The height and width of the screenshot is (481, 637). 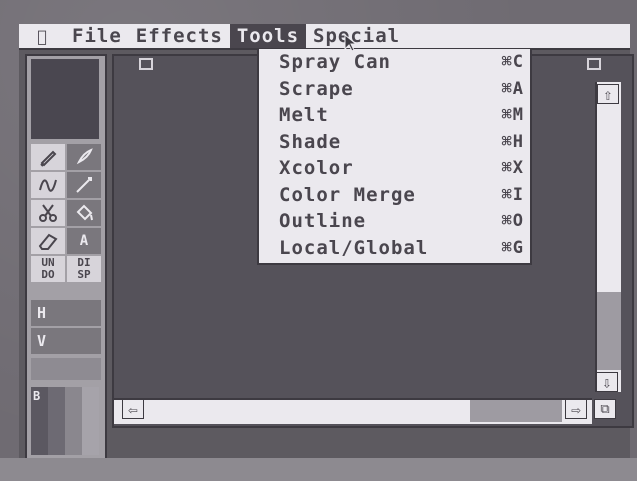 I want to click on paint-bucket-icon, so click(x=84, y=212).